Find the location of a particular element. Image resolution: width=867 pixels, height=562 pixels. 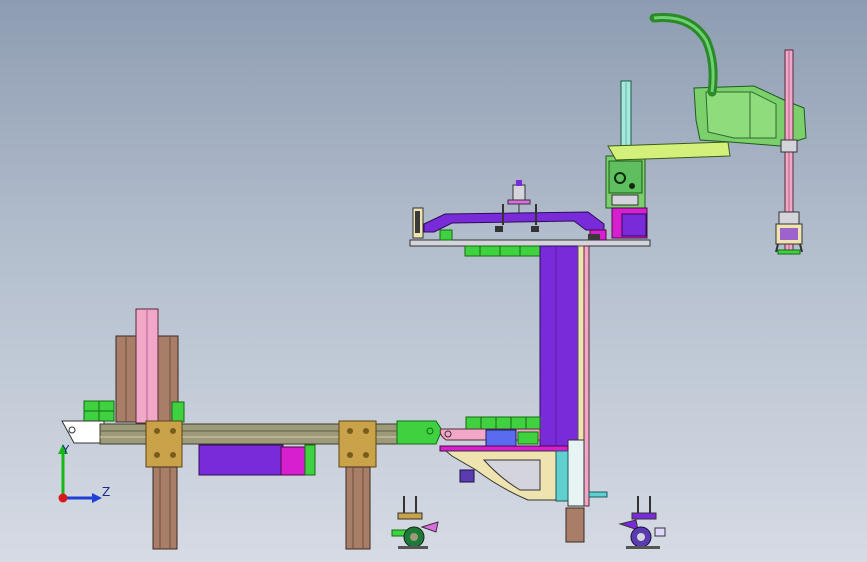

drive-motor is located at coordinates (241, 460).